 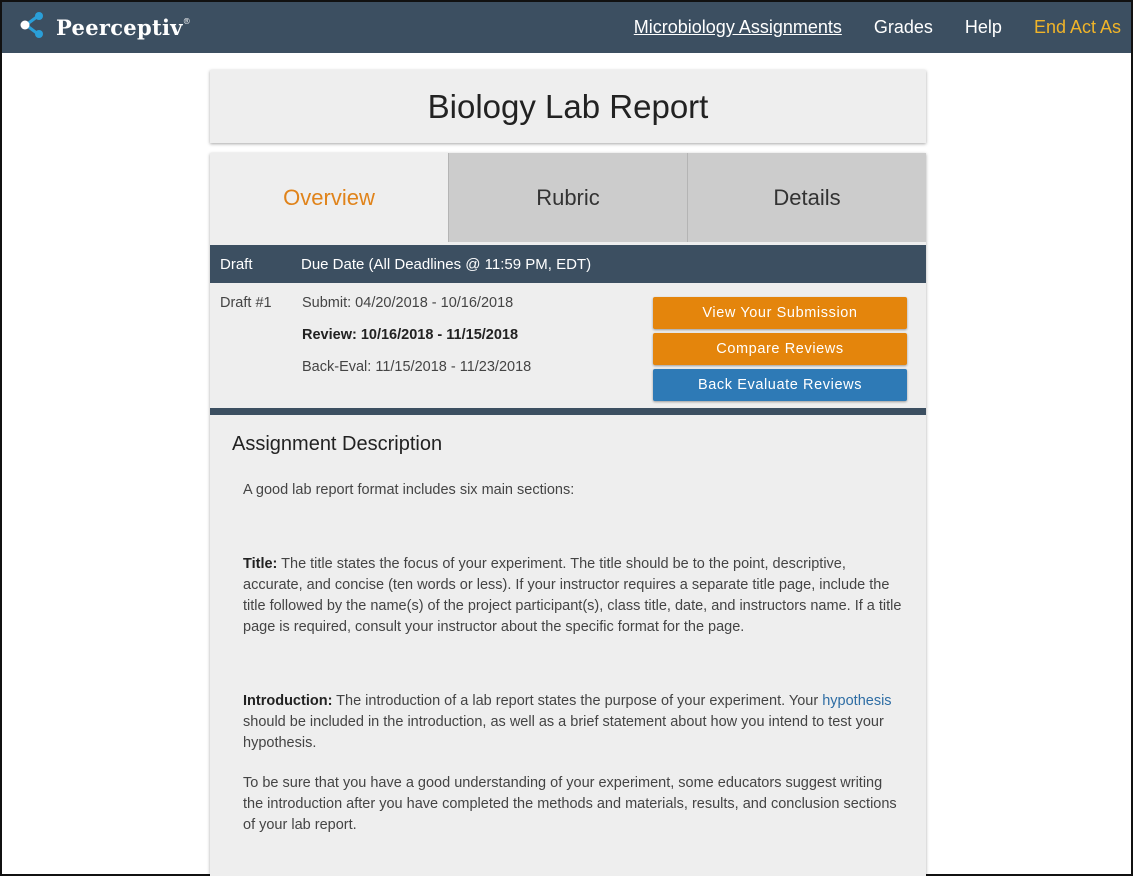 I want to click on brand-name: Peerceptiv®, so click(x=124, y=27).